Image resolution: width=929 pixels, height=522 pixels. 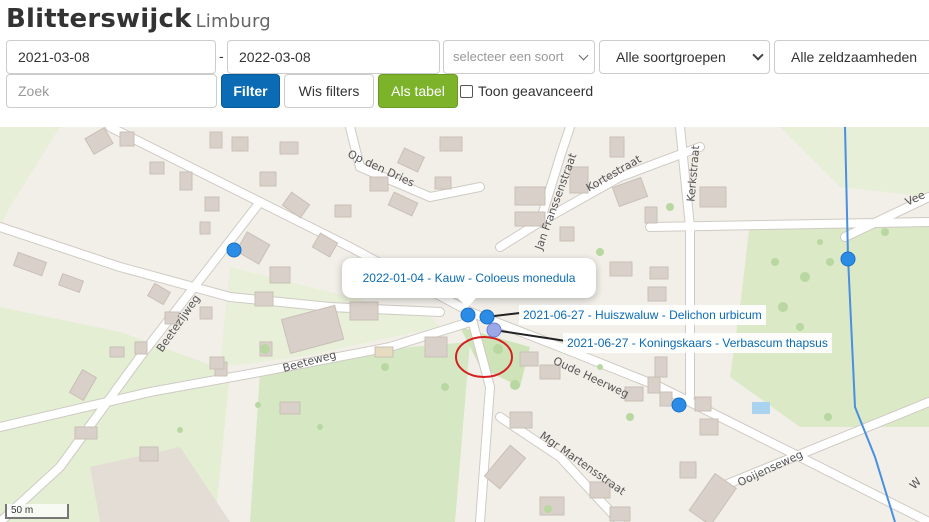 I want to click on province-name: Limburg, so click(x=233, y=21).